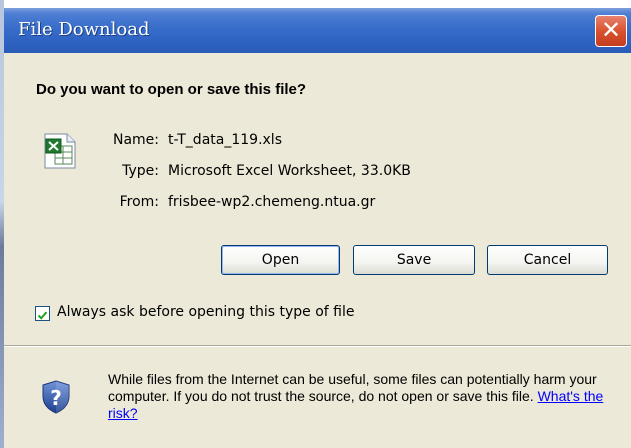  I want to click on shield-question-icon: ?, so click(56, 399).